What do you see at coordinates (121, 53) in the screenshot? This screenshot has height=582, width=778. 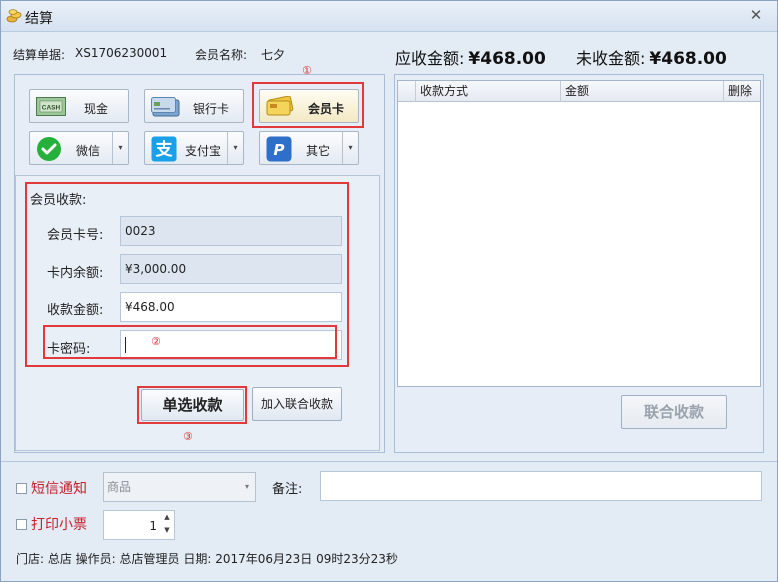 I see `bill-number: XS1706230001` at bounding box center [121, 53].